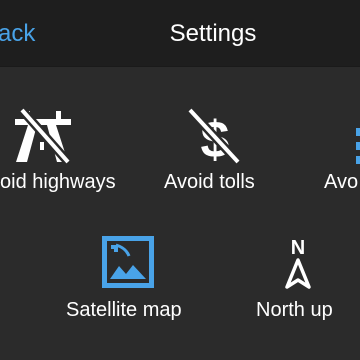 This screenshot has height=360, width=360. What do you see at coordinates (58, 182) in the screenshot?
I see `avoid-highways-label: oid highways` at bounding box center [58, 182].